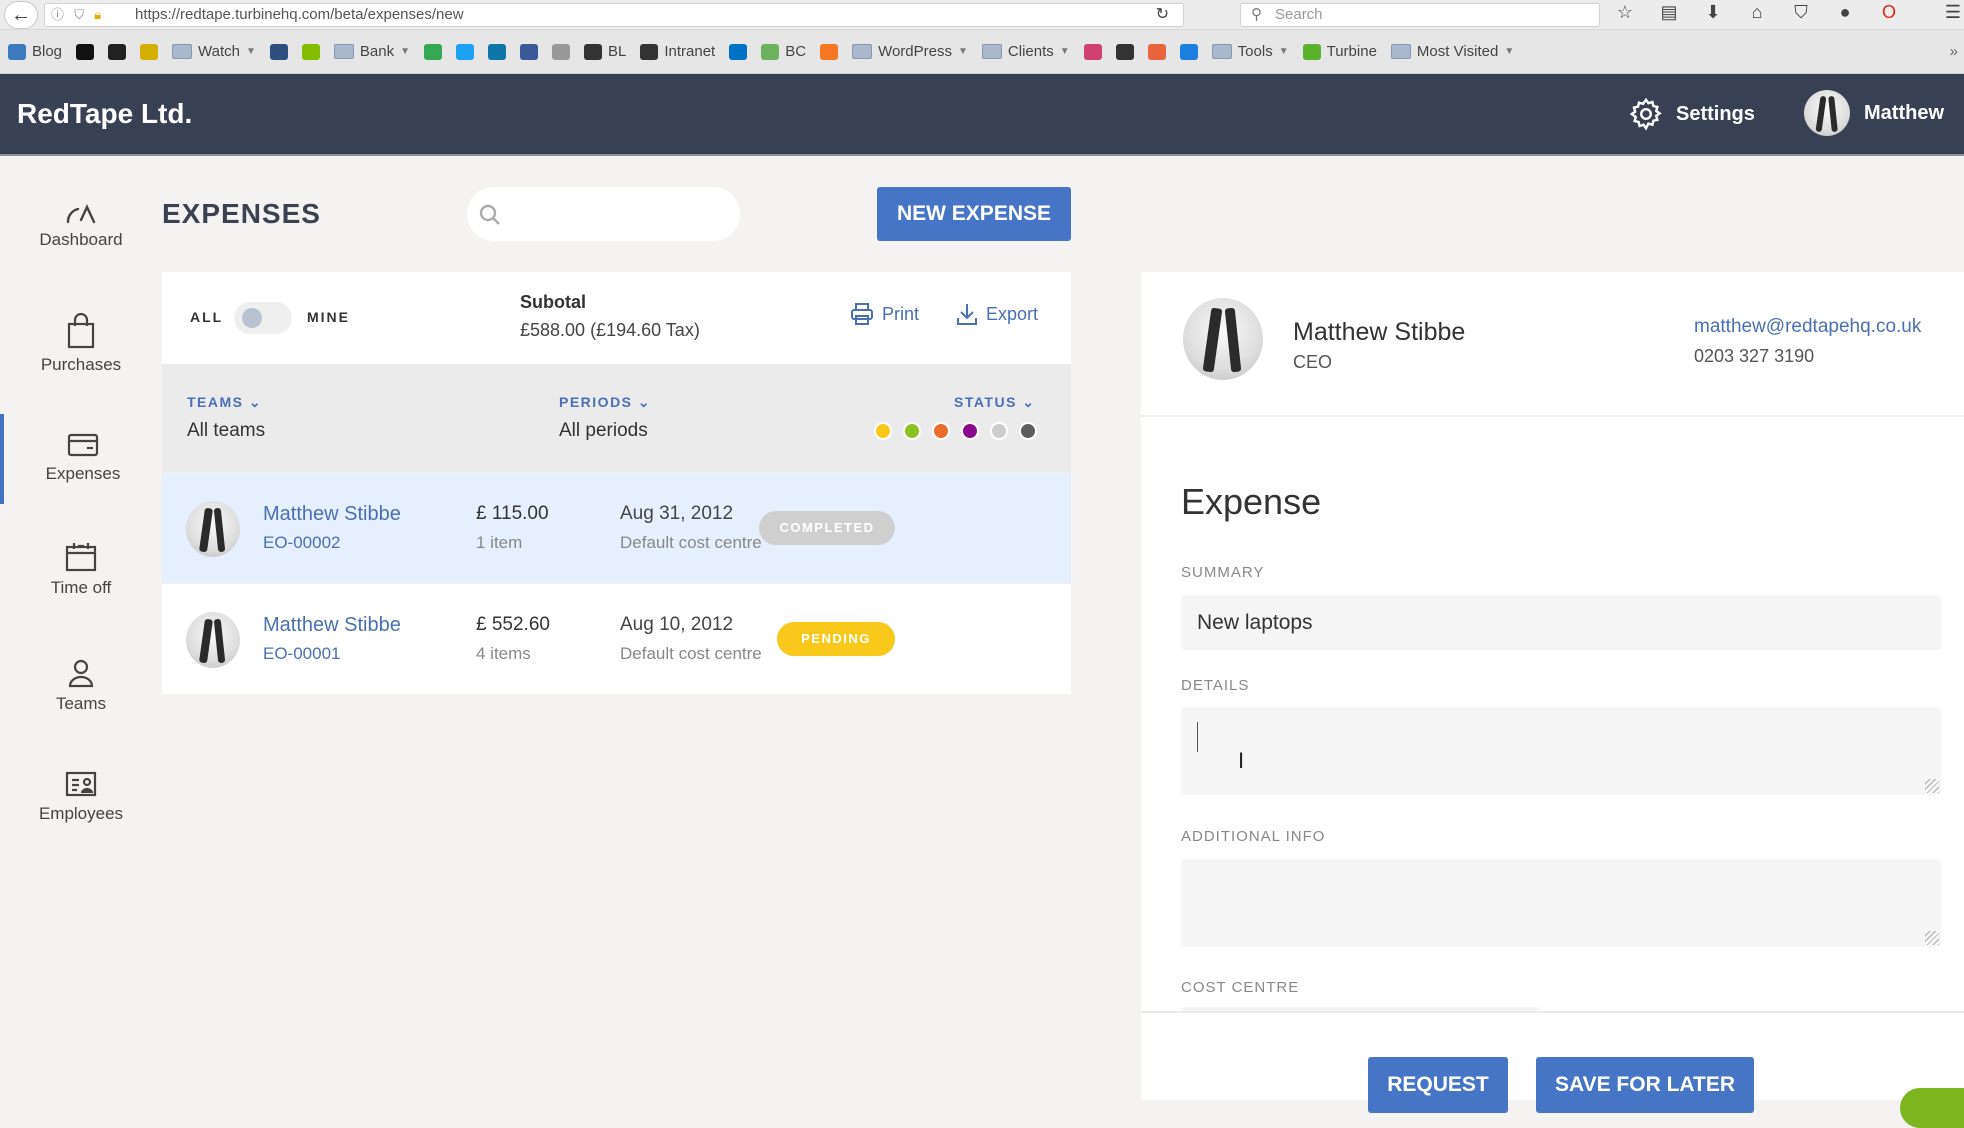 Image resolution: width=1964 pixels, height=1128 pixels. Describe the element at coordinates (677, 51) in the screenshot. I see `bookmark-item: Intranet` at that location.